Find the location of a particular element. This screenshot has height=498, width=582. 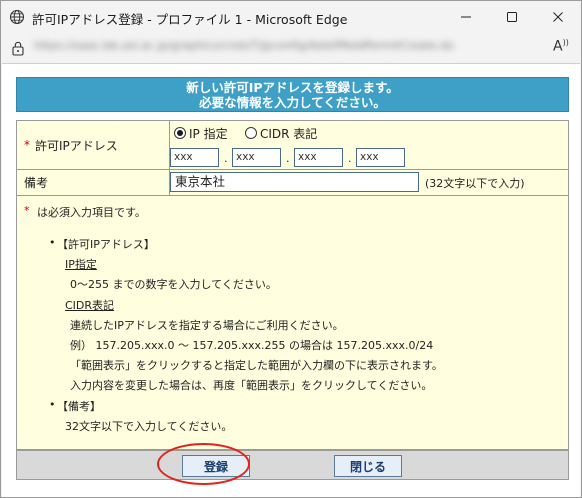

ip-octet-2-input: xxx is located at coordinates (256, 157).